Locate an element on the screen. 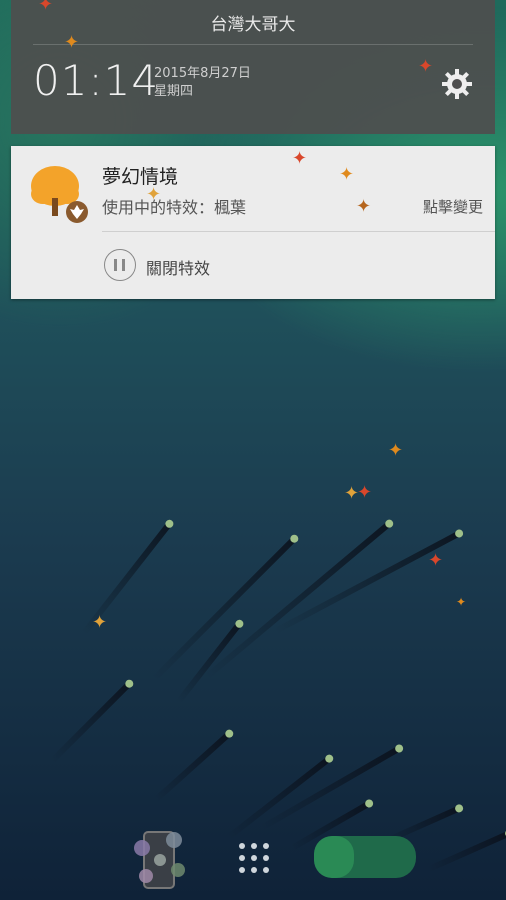 This screenshot has height=900, width=506. clock-date: 2015年8月27日 星期四 is located at coordinates (202, 83).